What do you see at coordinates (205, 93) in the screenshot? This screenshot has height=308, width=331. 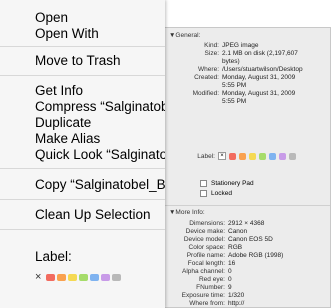 I see `general-key: Modified:` at bounding box center [205, 93].